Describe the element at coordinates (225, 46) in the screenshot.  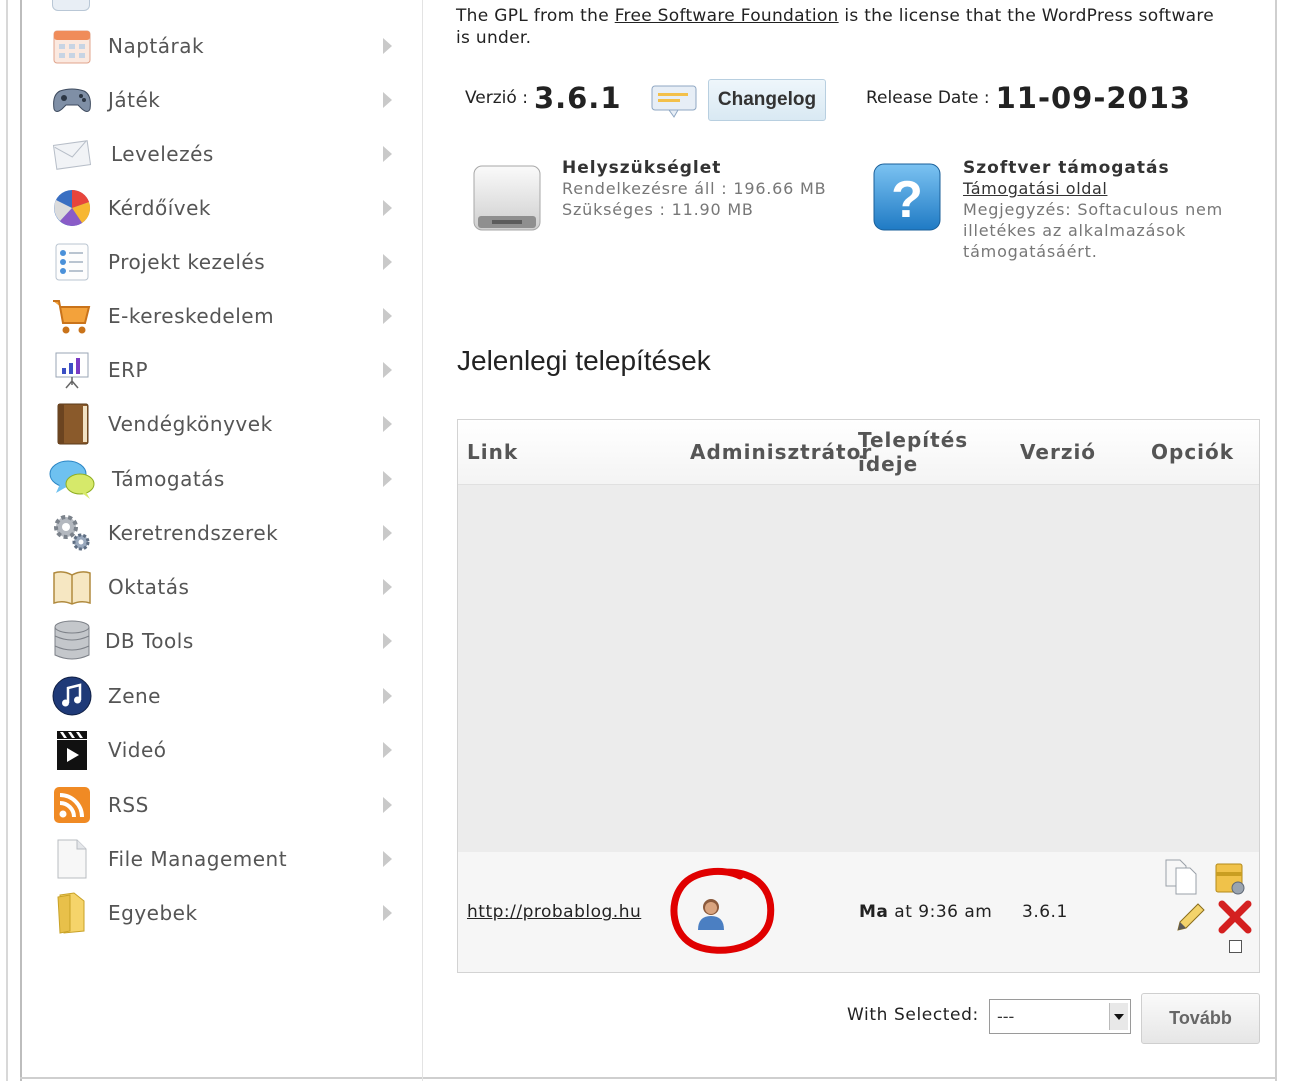
I see `sidebar-item-naptarak: Naptárak` at that location.